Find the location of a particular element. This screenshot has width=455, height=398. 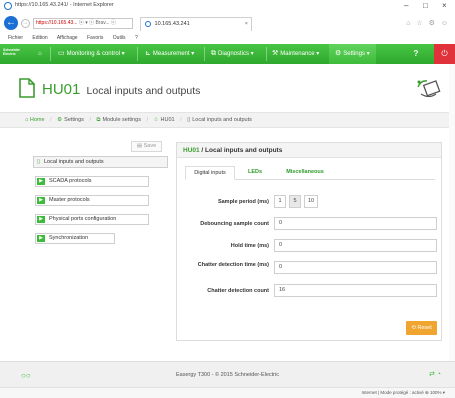

reset-label: Reset is located at coordinates (424, 328).